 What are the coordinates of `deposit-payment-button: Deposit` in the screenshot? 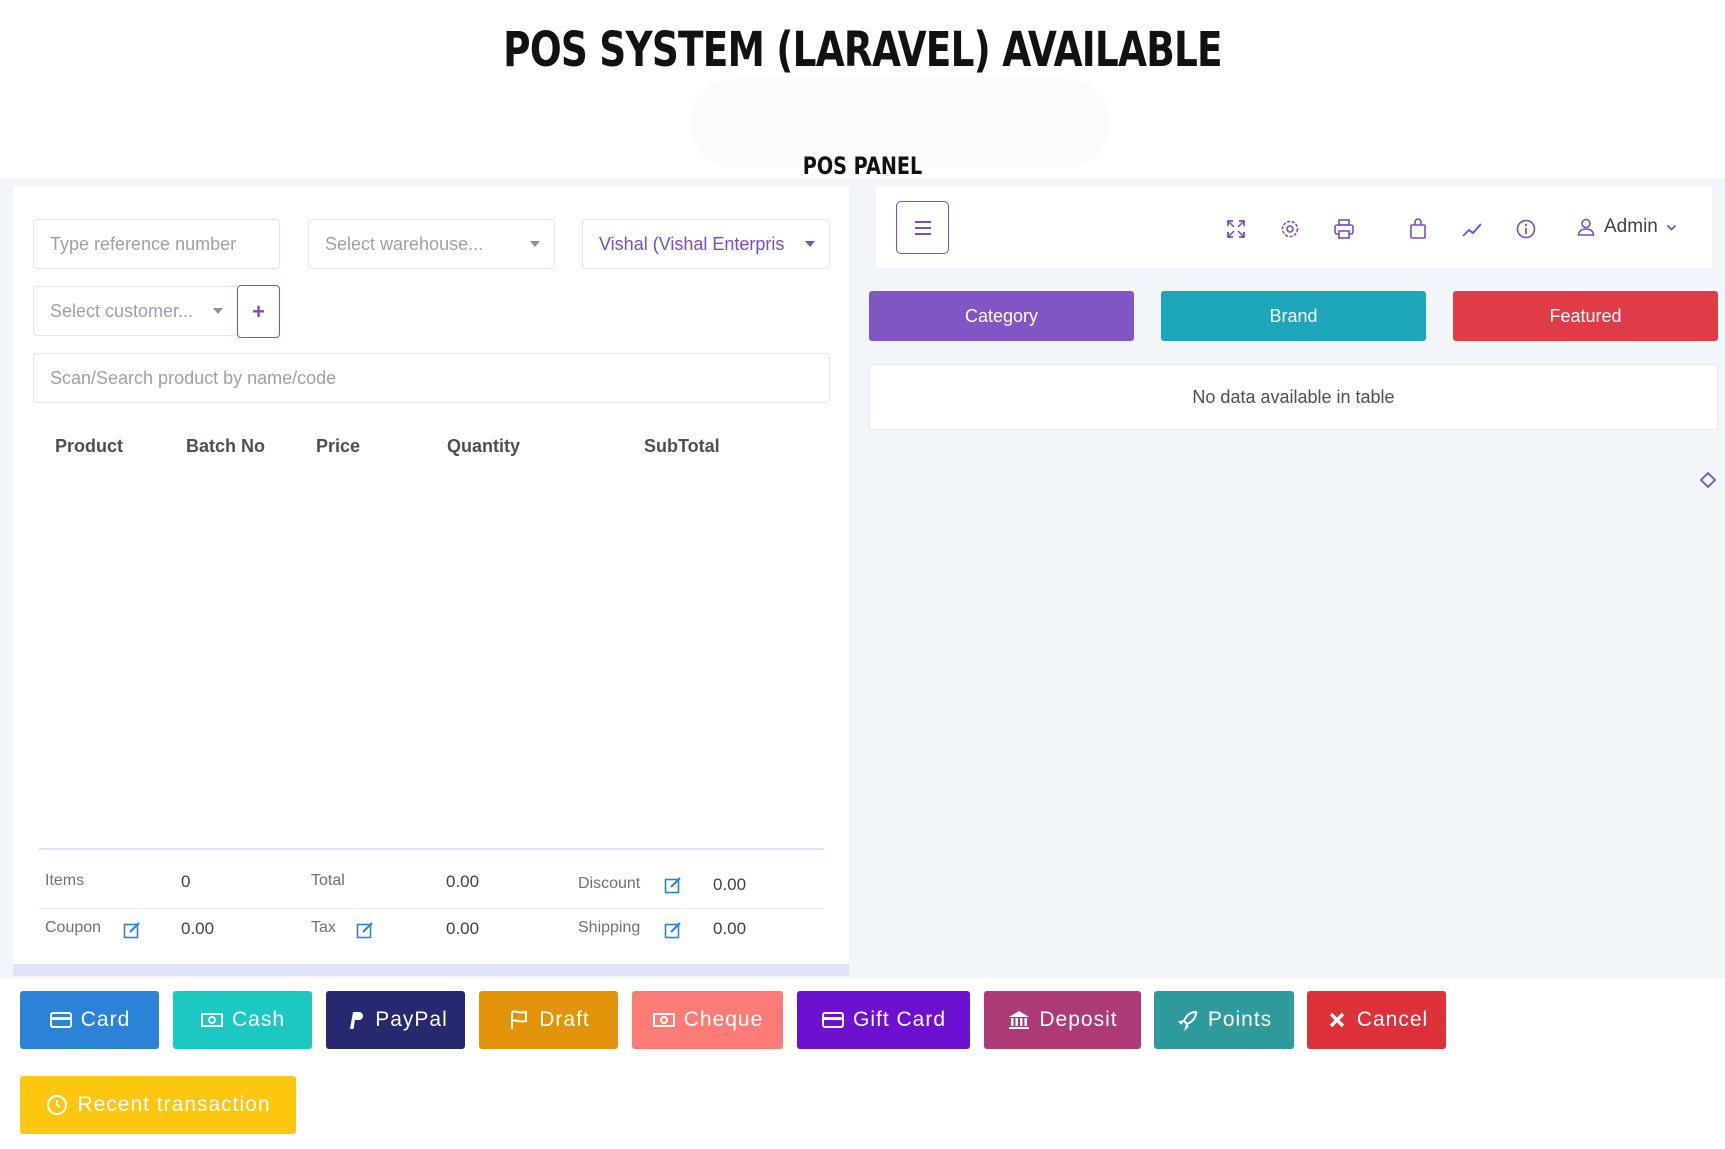 It's located at (1062, 1020).